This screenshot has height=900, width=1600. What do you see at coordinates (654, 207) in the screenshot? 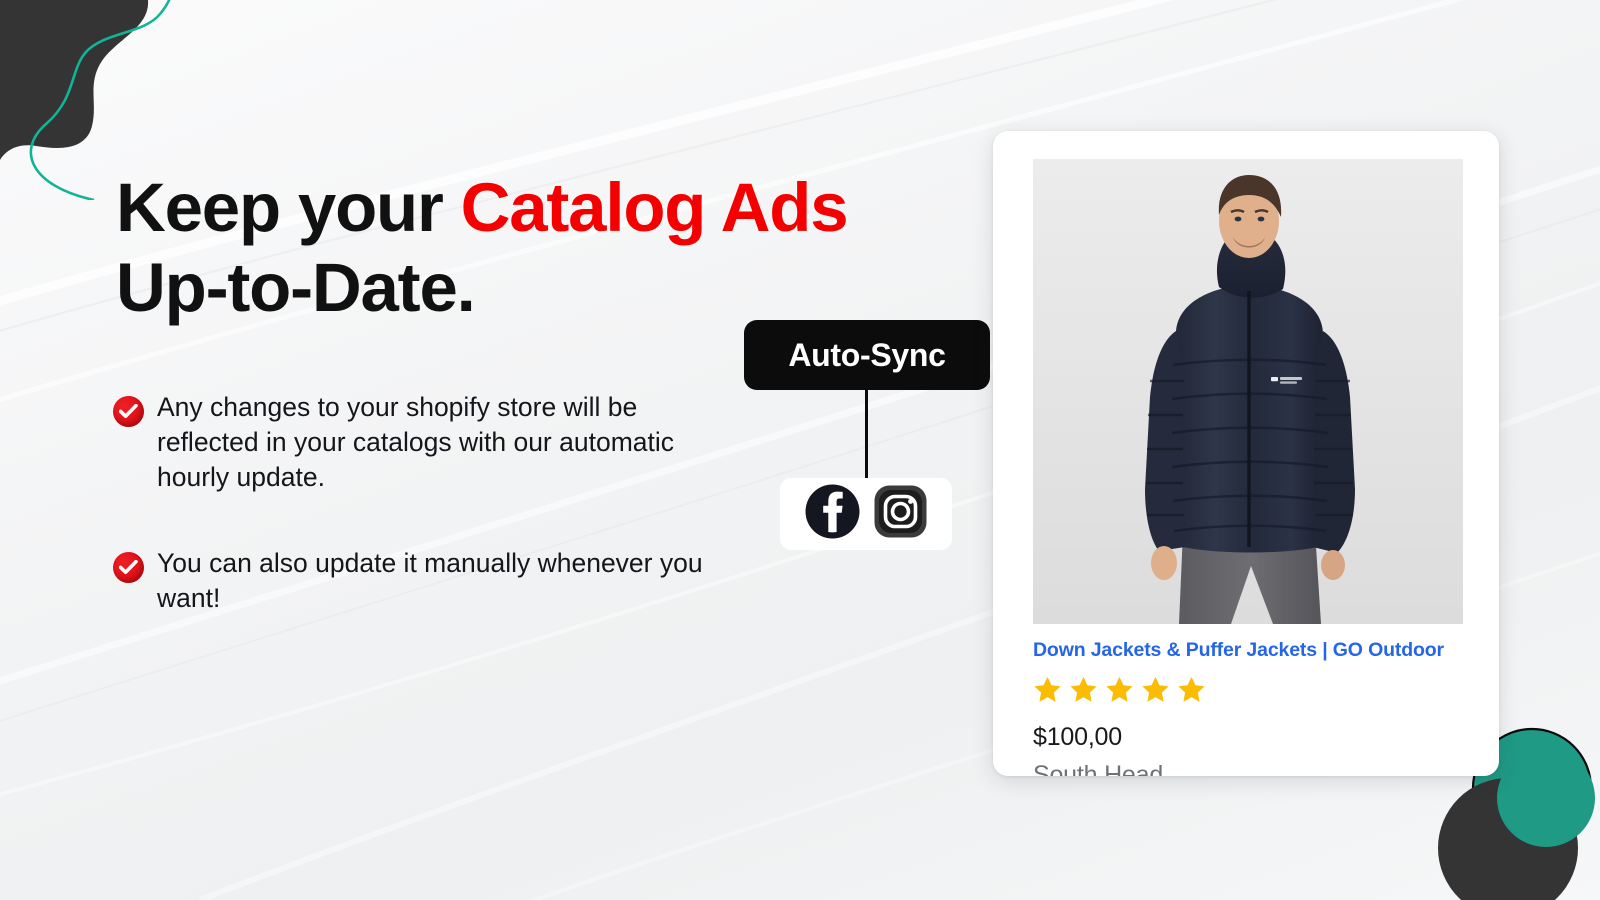
I see `headline-accent-text: Catalog Ads` at bounding box center [654, 207].